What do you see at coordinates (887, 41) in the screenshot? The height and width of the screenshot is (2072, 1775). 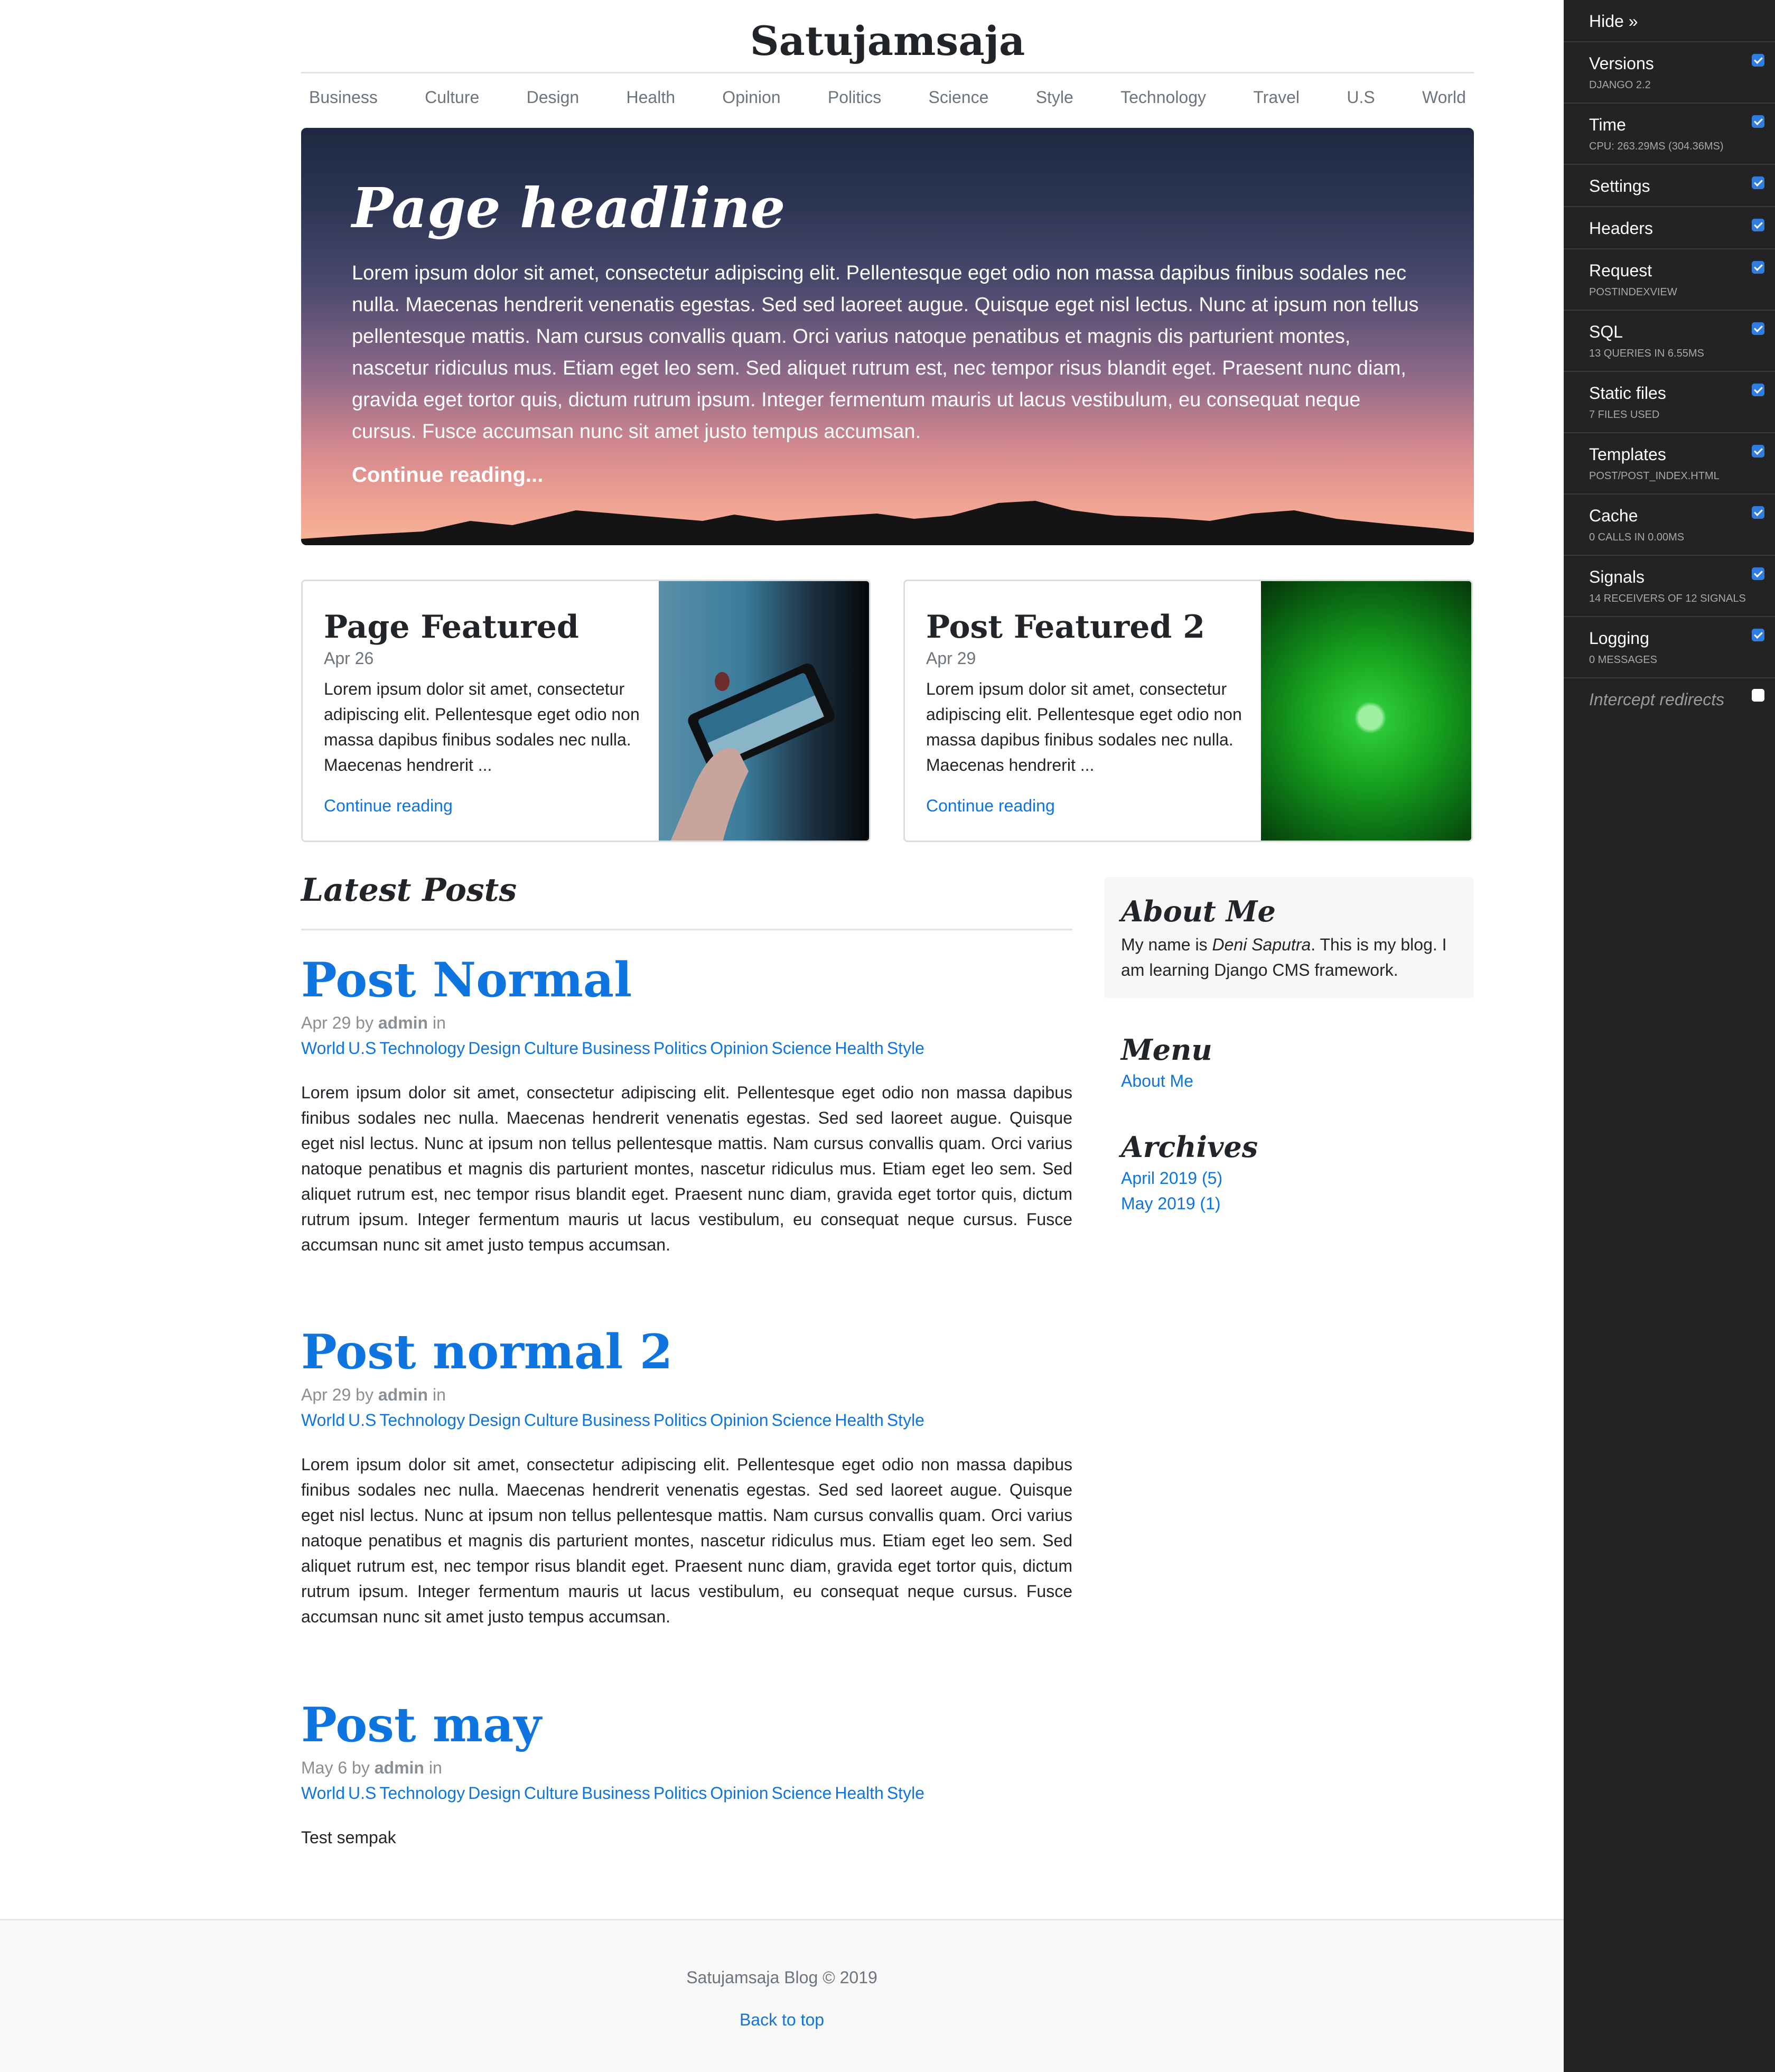 I see `site-title: Satujamsaja` at bounding box center [887, 41].